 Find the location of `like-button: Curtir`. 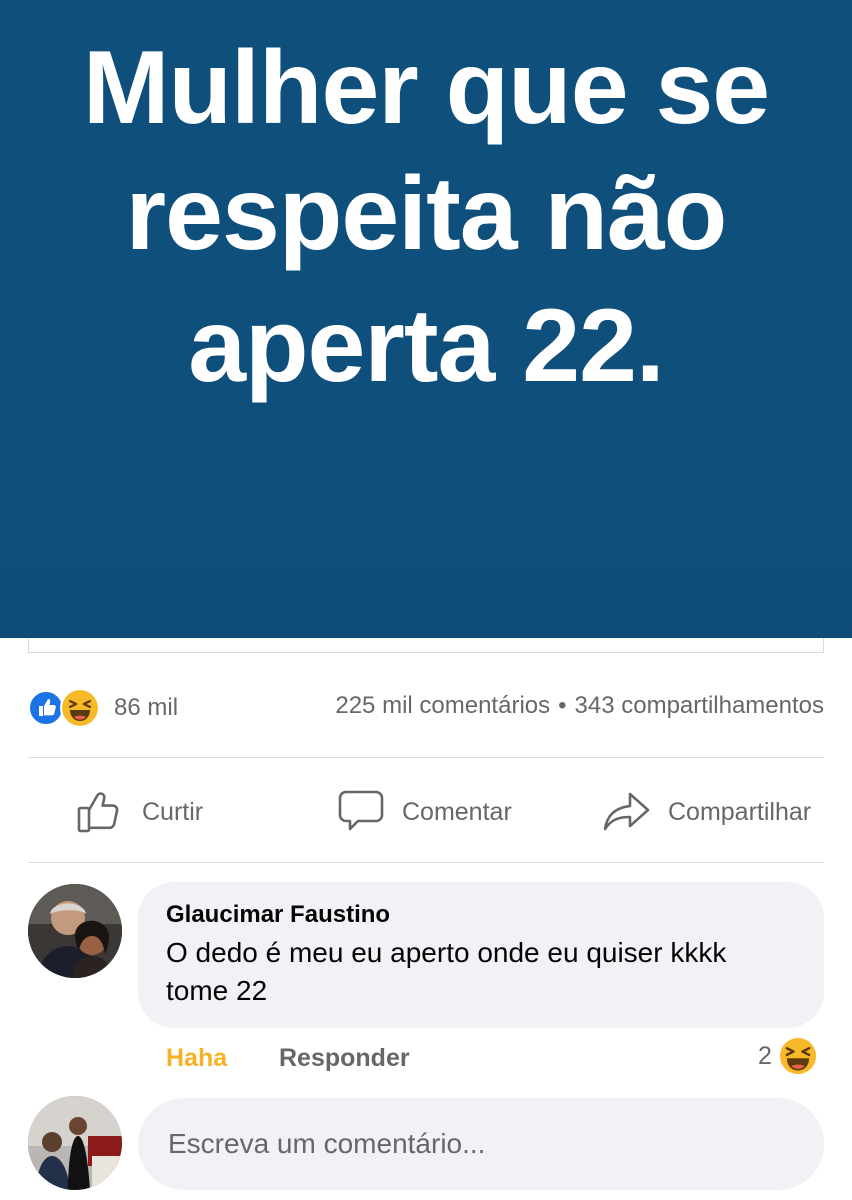

like-button: Curtir is located at coordinates (139, 812).